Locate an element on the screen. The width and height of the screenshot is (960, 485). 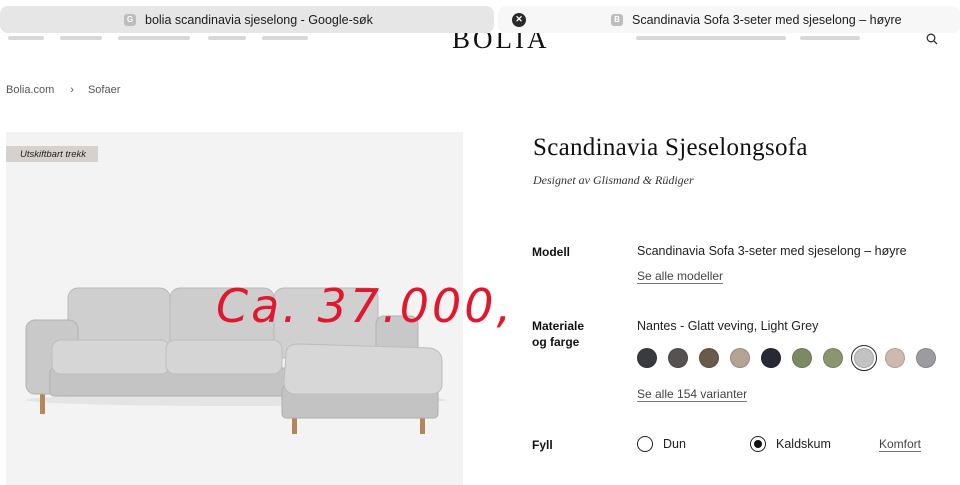
breadcrumb-sofas: Sofaer is located at coordinates (104, 90).